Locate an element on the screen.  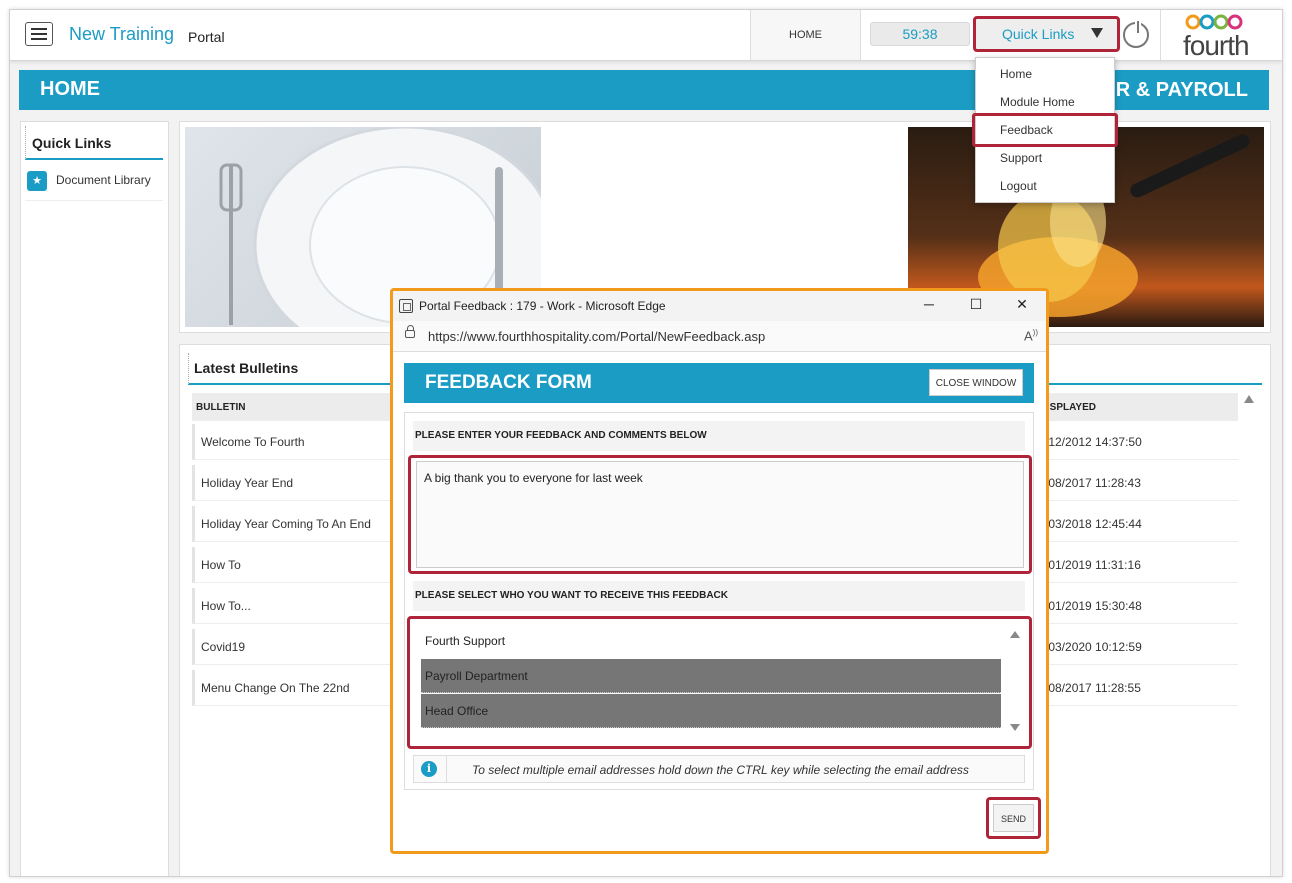
bulletin-name: Covid19 is located at coordinates (223, 647).